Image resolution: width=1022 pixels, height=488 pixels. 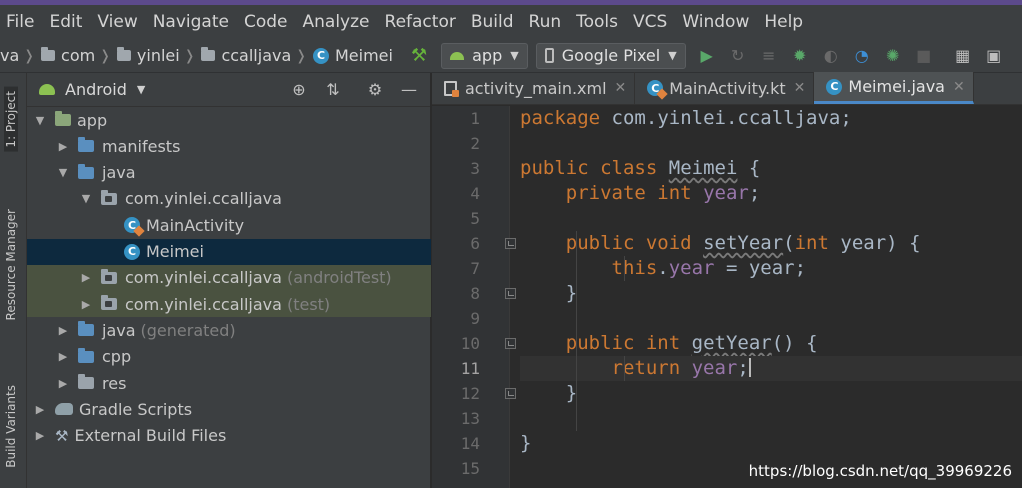 What do you see at coordinates (492, 22) in the screenshot?
I see `menu-build: Build` at bounding box center [492, 22].